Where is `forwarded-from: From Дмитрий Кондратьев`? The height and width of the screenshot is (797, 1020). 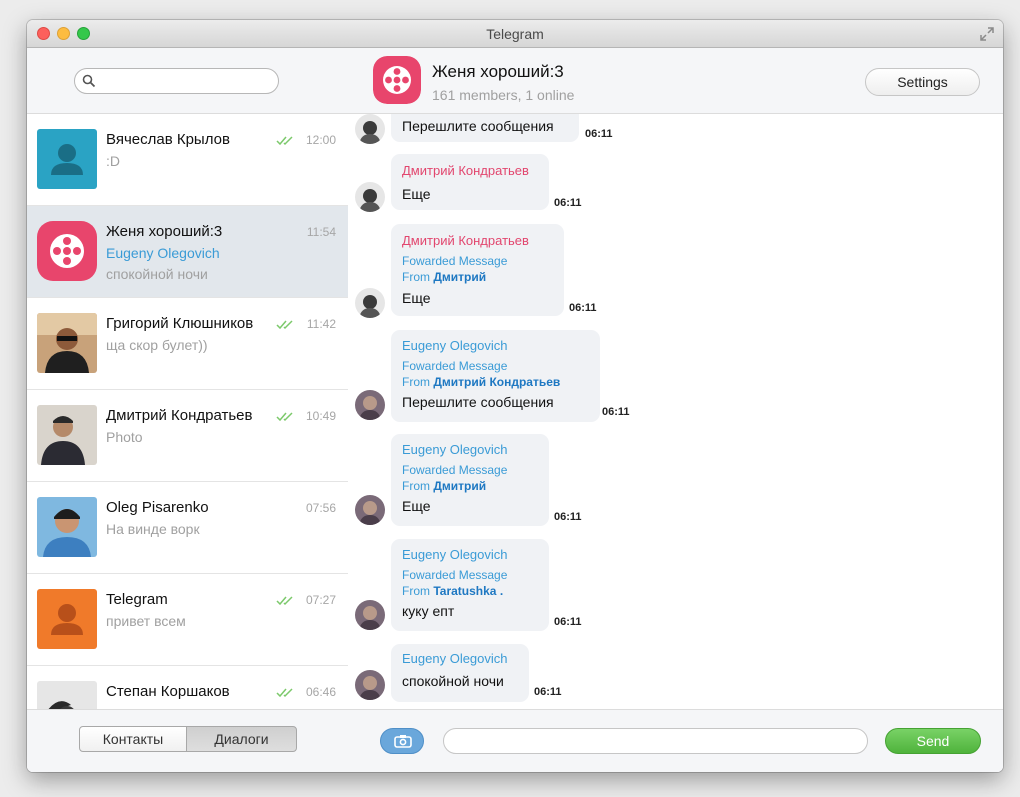
forwarded-from: From Дмитрий Кондратьев is located at coordinates (481, 382).